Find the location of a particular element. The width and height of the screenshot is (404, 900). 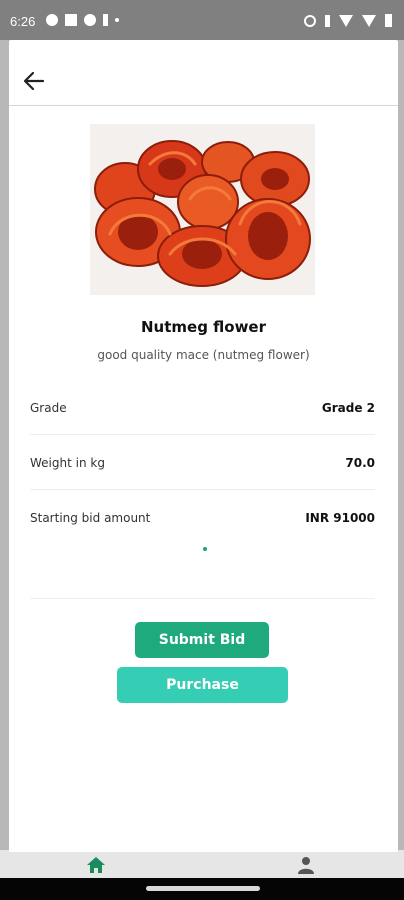

vibrate-icon is located at coordinates (327, 20).